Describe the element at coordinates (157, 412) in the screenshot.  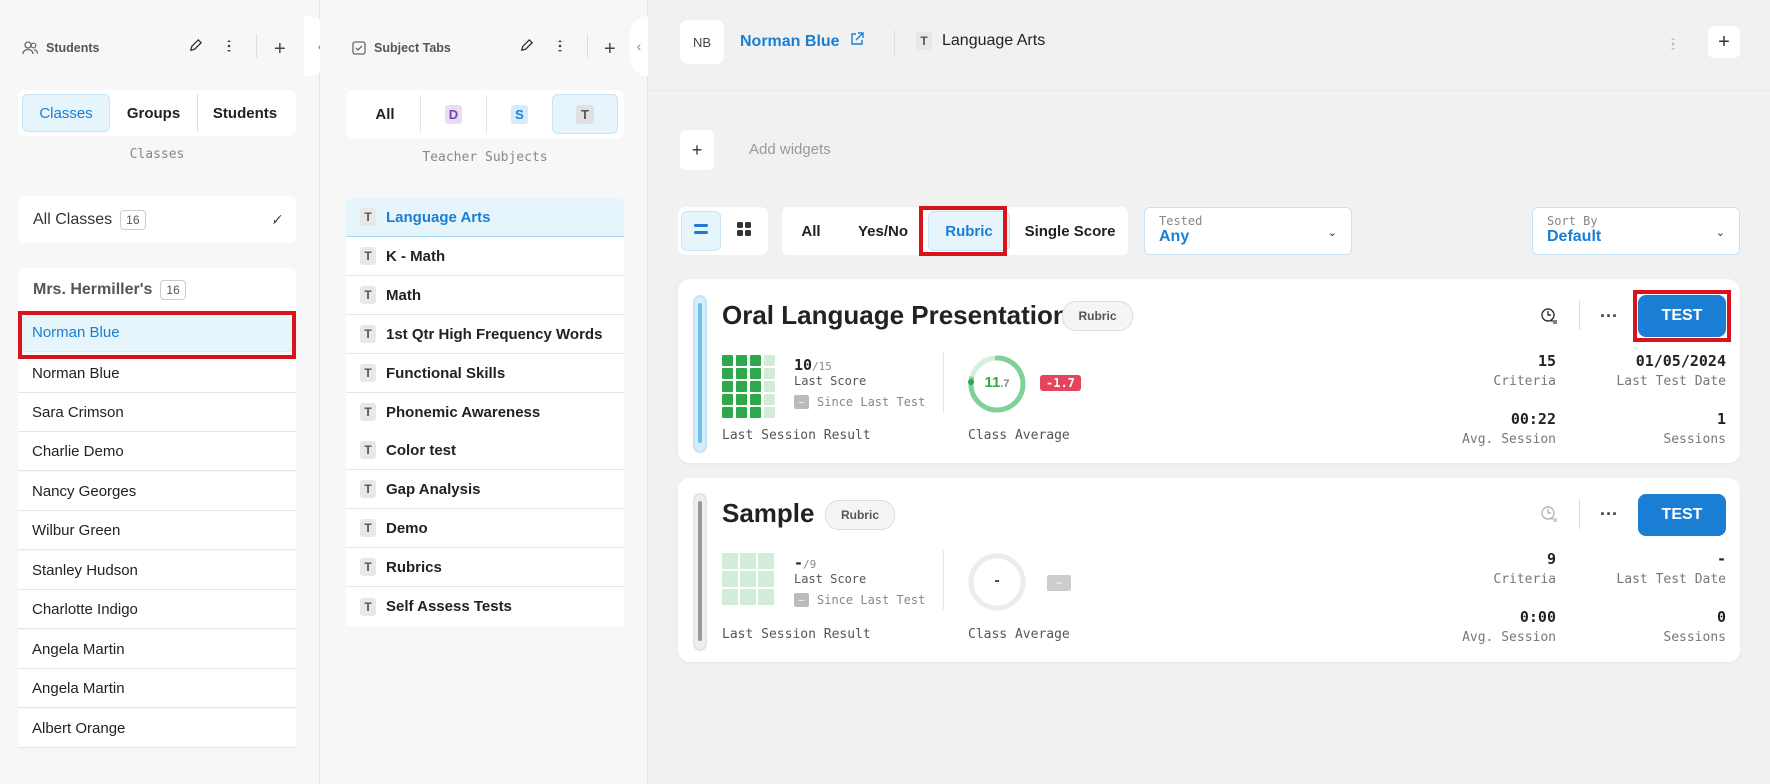
I see `list-item: Sara Crimson` at that location.